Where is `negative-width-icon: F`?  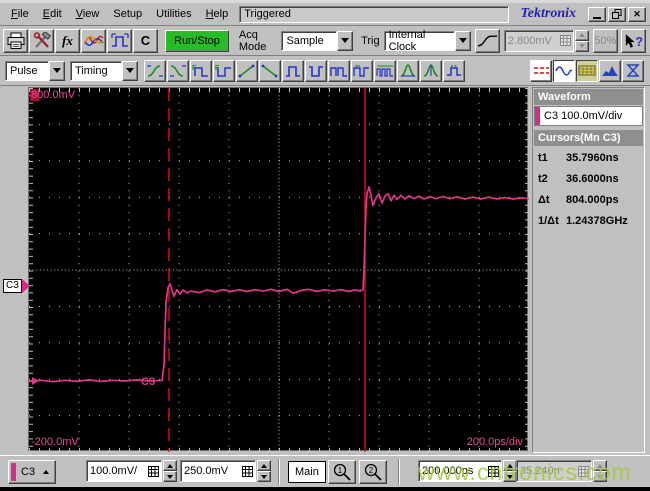
negative-width-icon: F is located at coordinates (223, 71).